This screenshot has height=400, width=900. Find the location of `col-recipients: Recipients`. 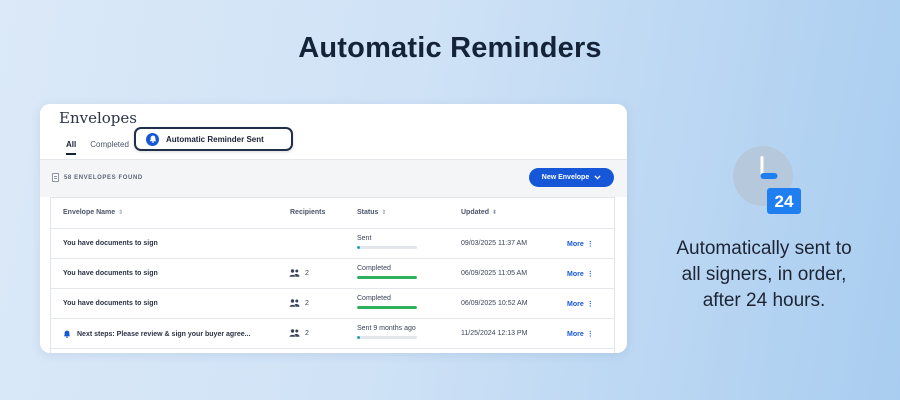

col-recipients: Recipients is located at coordinates (307, 212).